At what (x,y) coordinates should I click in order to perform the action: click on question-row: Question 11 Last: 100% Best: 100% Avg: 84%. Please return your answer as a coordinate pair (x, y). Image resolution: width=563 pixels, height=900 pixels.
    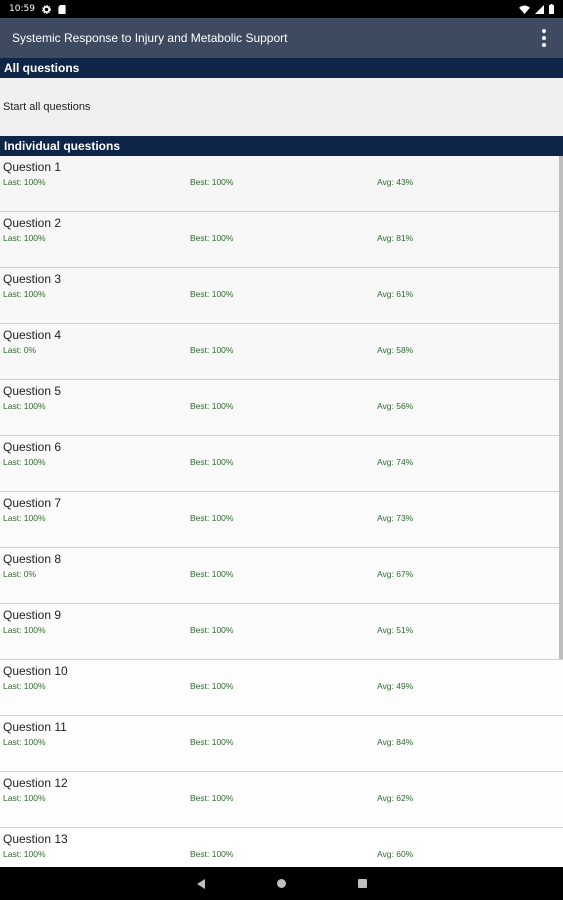
    Looking at the image, I should click on (281, 744).